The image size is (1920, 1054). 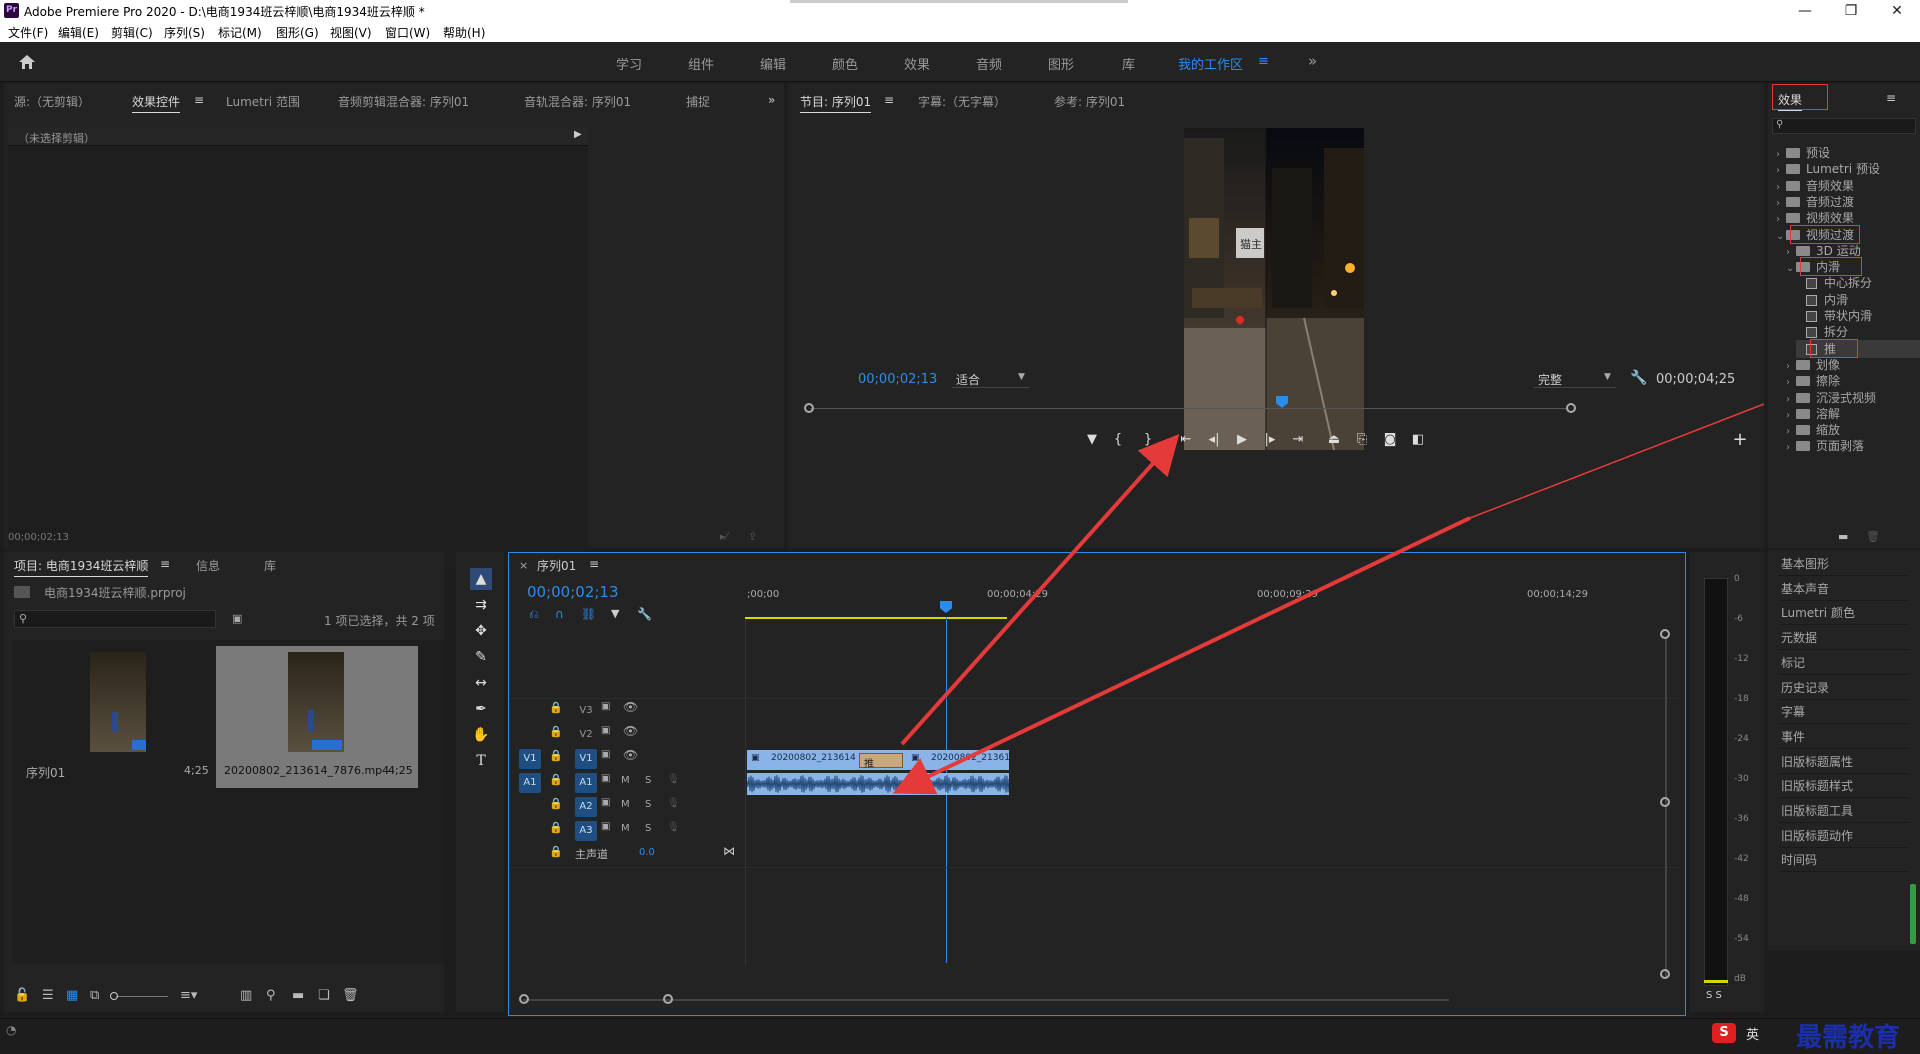 What do you see at coordinates (11, 1030) in the screenshot?
I see `status-icon: ◔` at bounding box center [11, 1030].